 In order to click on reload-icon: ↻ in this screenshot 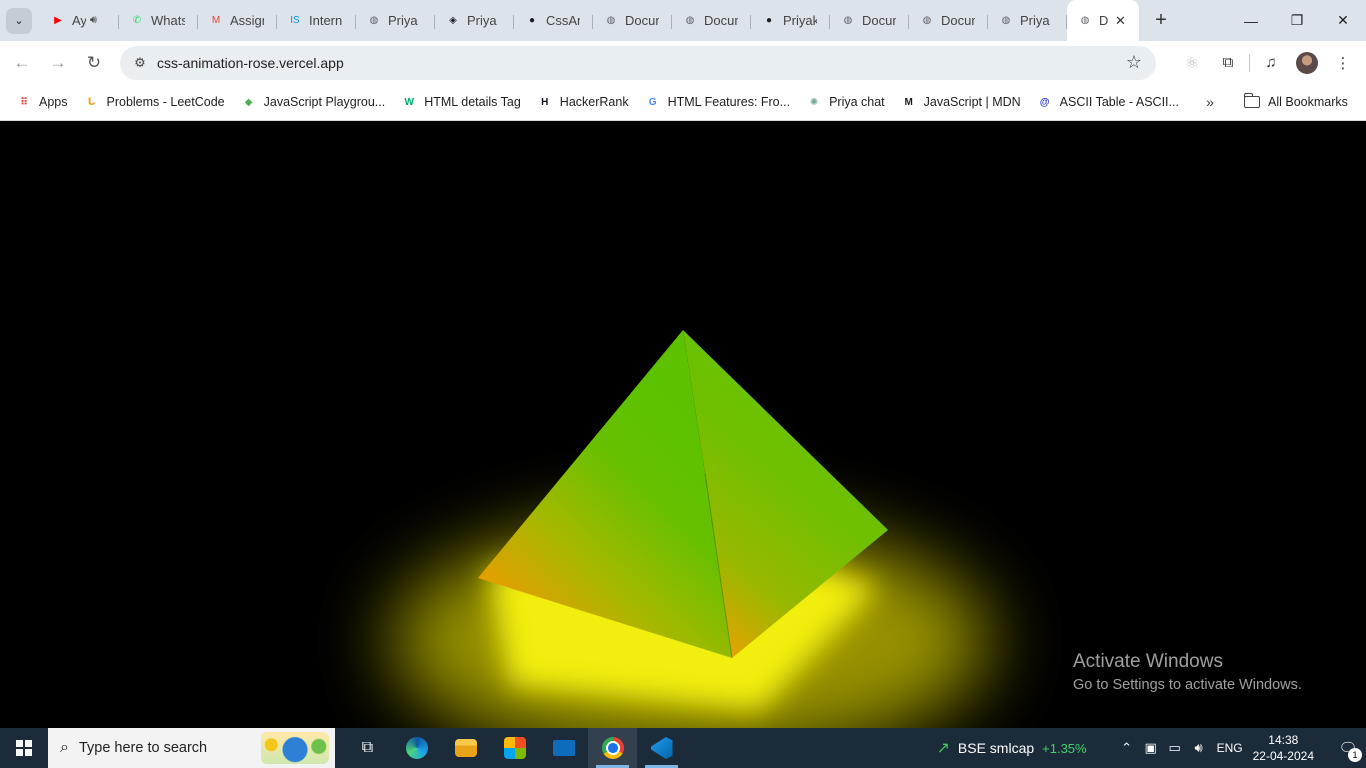, I will do `click(94, 62)`.